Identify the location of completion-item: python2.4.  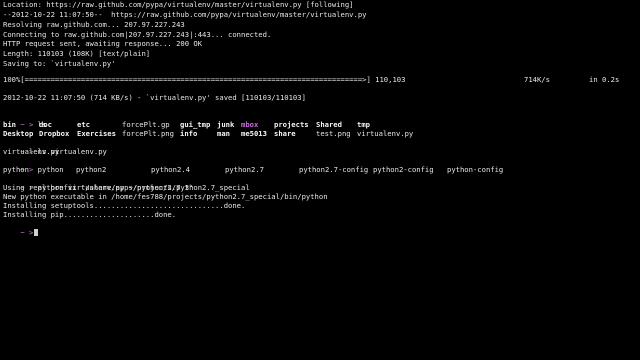
(170, 169).